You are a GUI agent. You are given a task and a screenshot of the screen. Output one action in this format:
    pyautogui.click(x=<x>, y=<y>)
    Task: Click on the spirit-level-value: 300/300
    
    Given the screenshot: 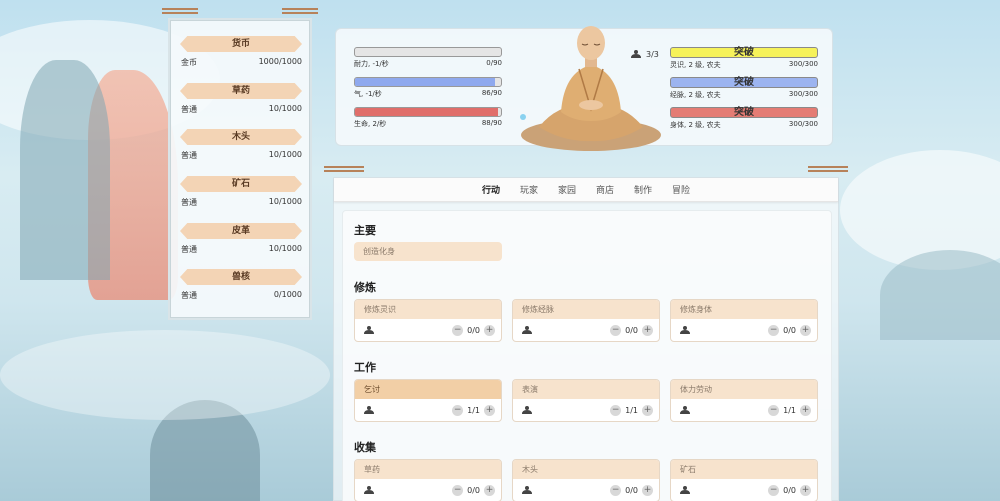 What is the action you would take?
    pyautogui.click(x=803, y=64)
    